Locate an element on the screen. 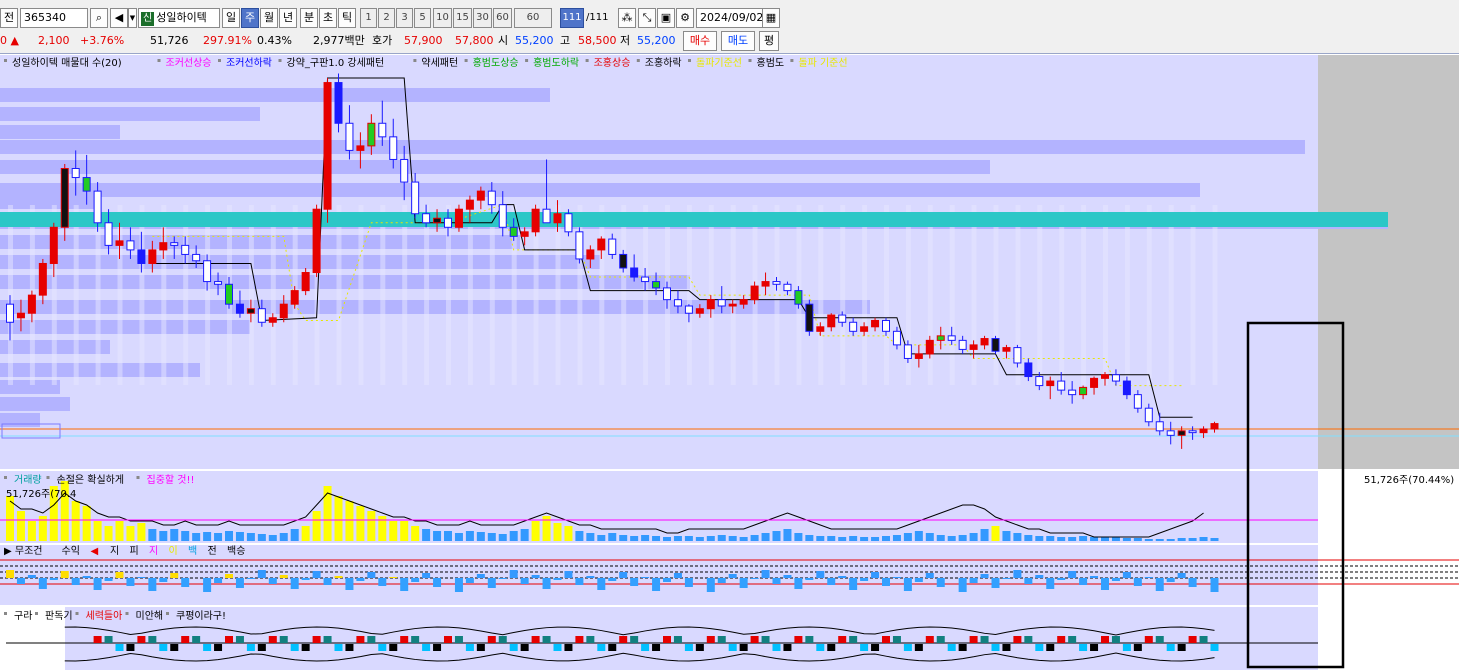  calendar-icon: ▦ is located at coordinates (771, 18).